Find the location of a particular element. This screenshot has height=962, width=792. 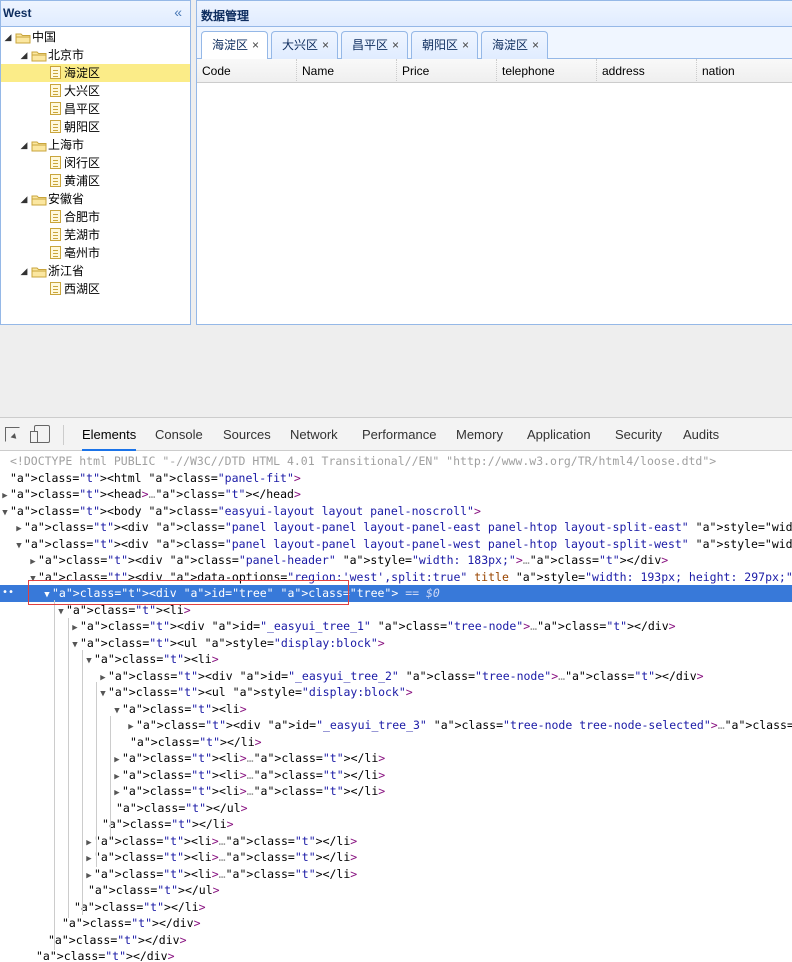

tab-1: 海淀区 × is located at coordinates (235, 45).